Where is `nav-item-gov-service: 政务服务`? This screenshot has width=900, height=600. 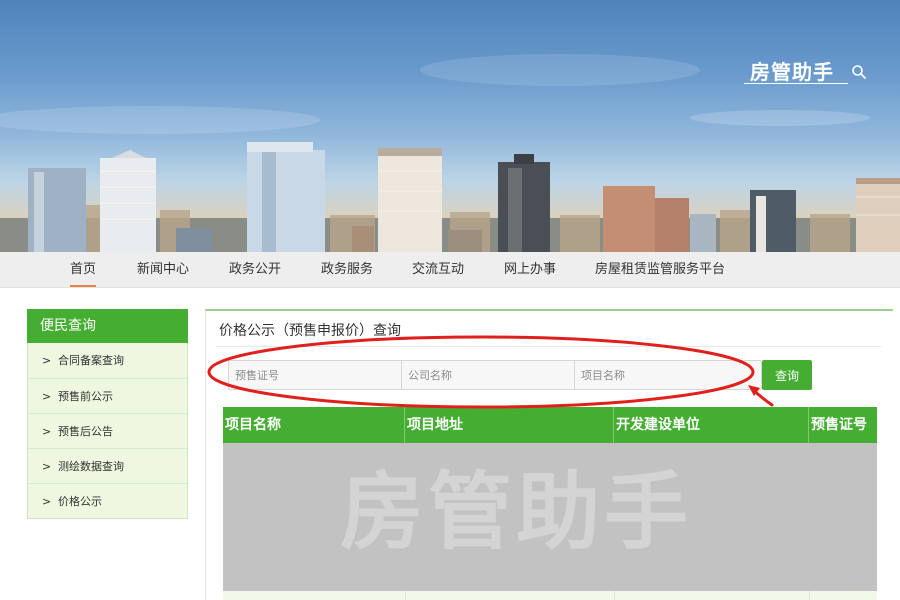 nav-item-gov-service: 政务服务 is located at coordinates (347, 270).